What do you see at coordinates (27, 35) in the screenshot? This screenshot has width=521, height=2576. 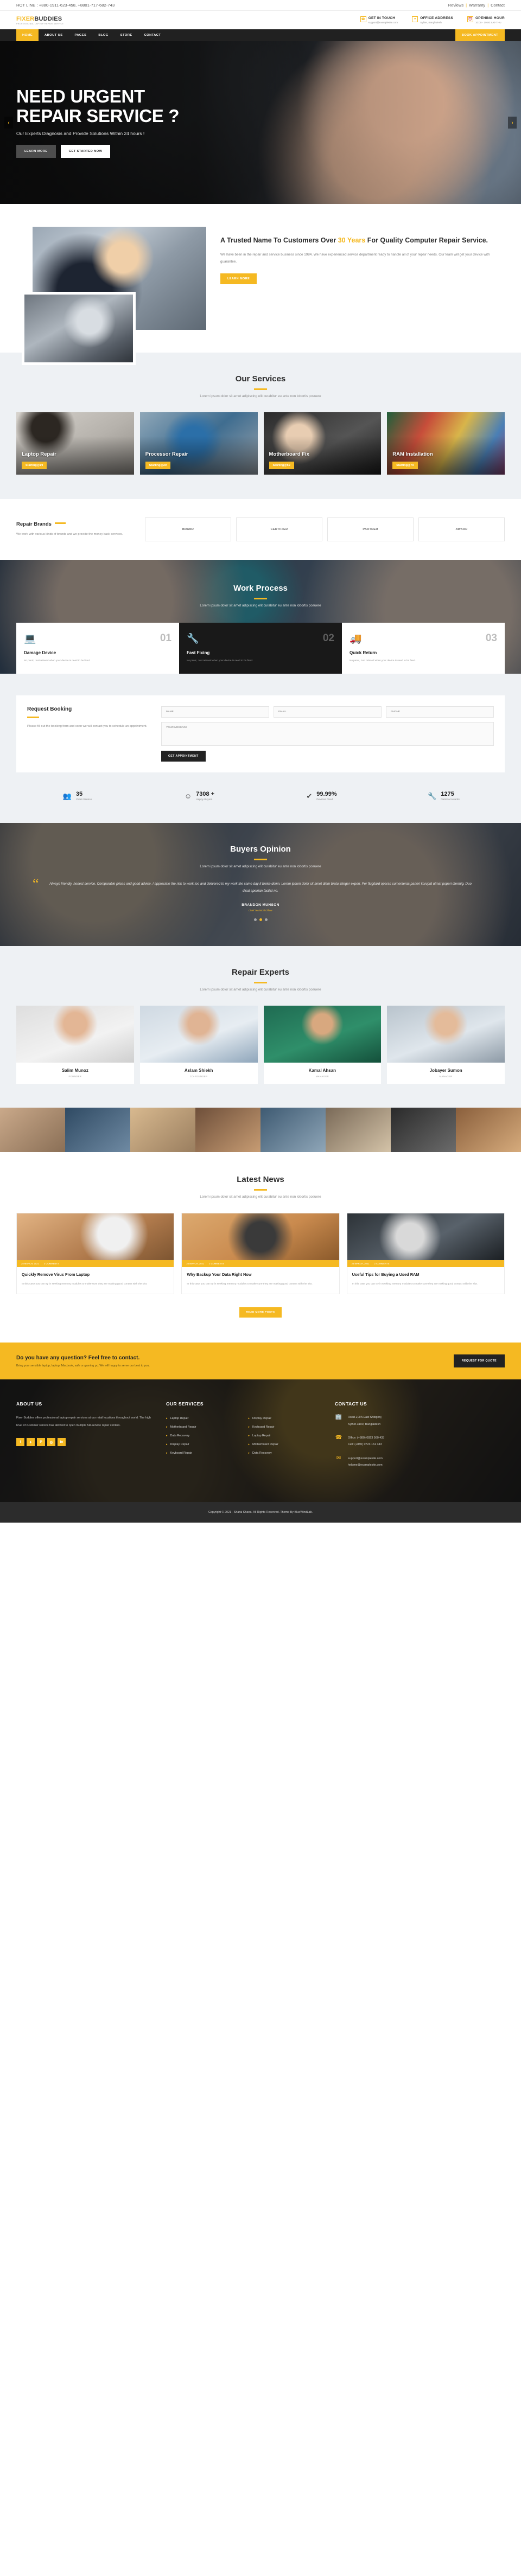 I see `nav-item-home: HOME` at bounding box center [27, 35].